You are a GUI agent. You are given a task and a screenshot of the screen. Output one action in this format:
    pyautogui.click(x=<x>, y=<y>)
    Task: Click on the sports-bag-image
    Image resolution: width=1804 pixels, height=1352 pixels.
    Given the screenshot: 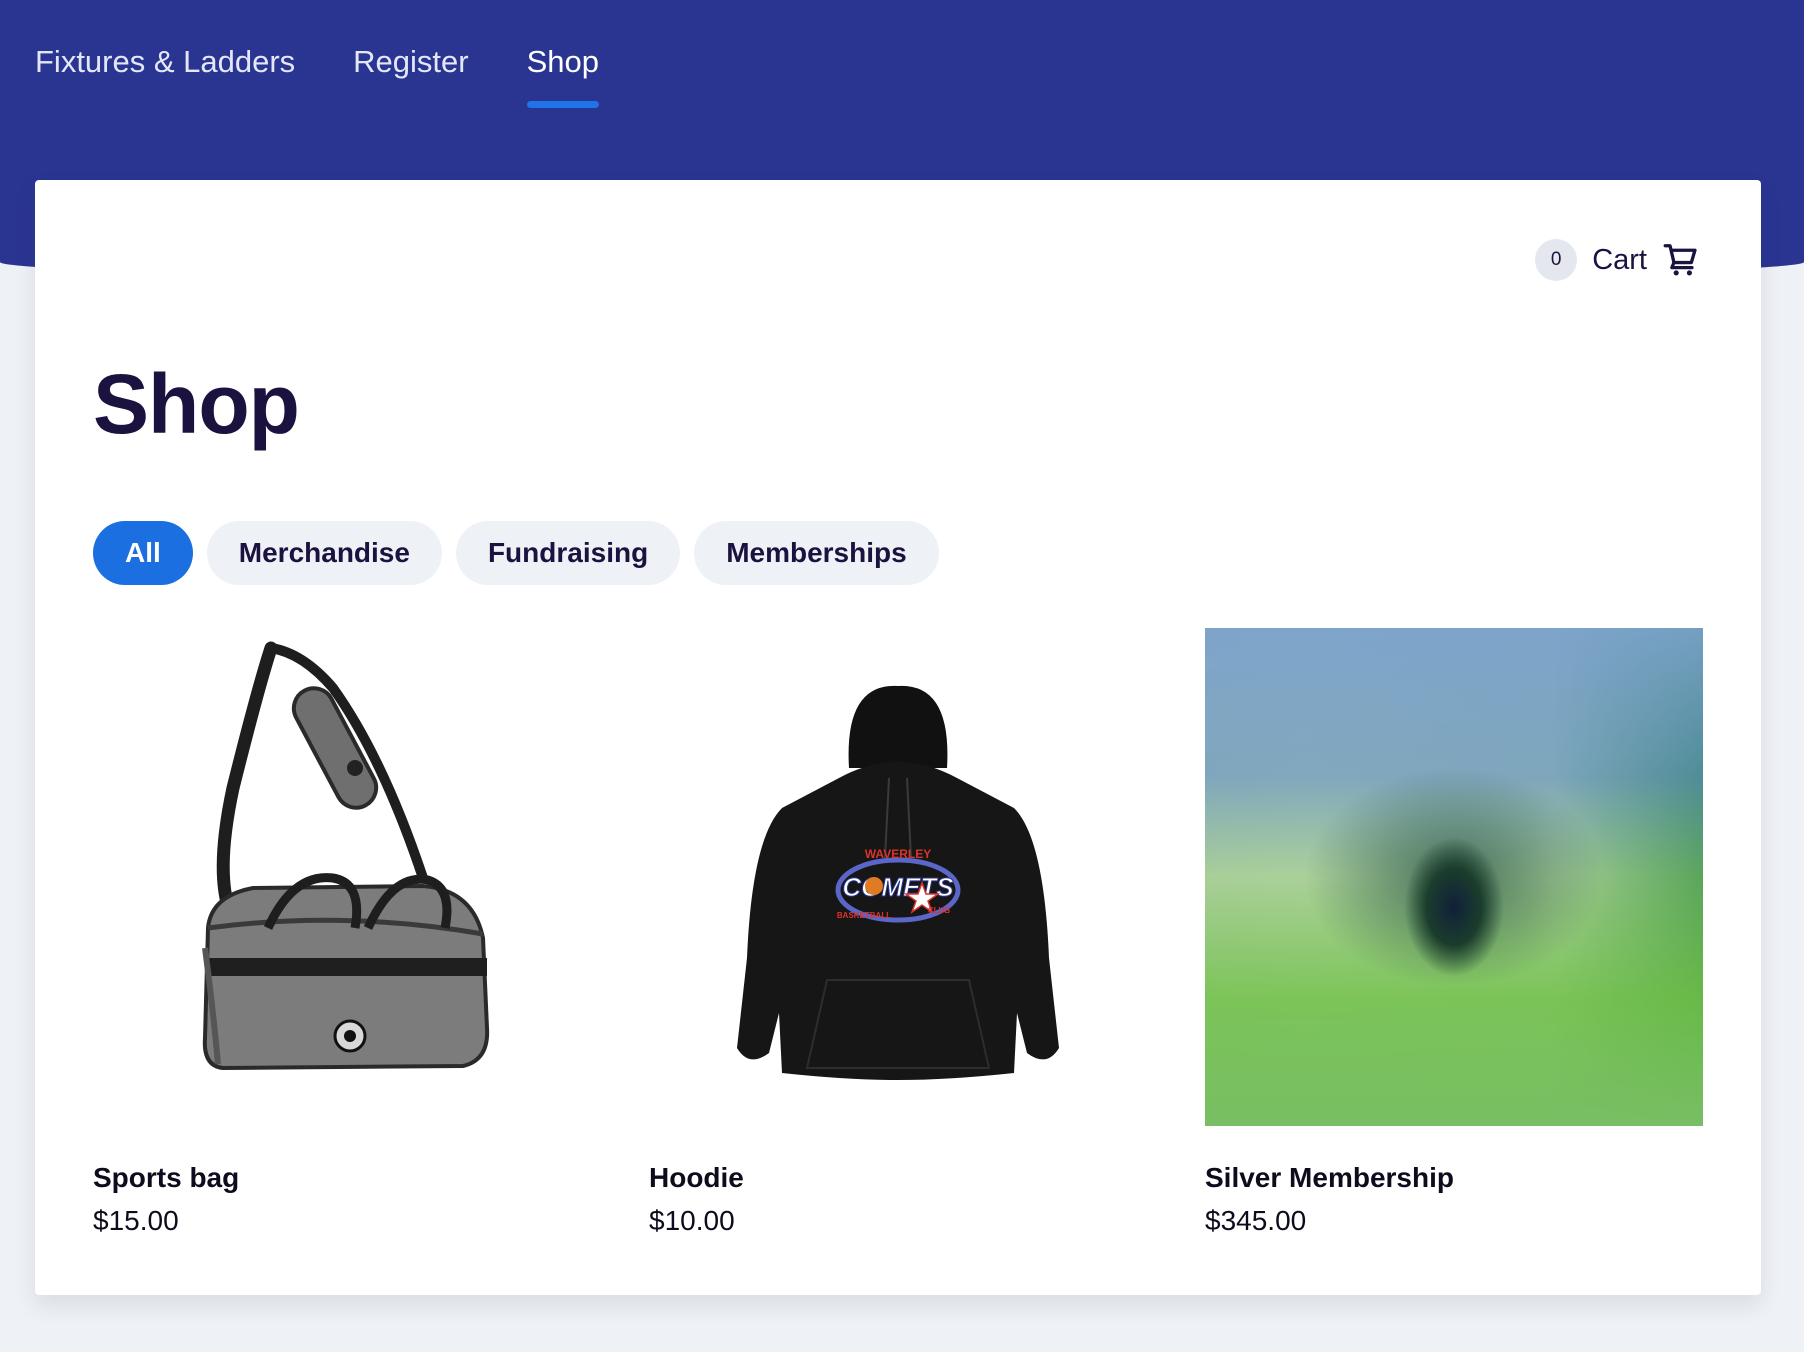 What is the action you would take?
    pyautogui.click(x=346, y=856)
    